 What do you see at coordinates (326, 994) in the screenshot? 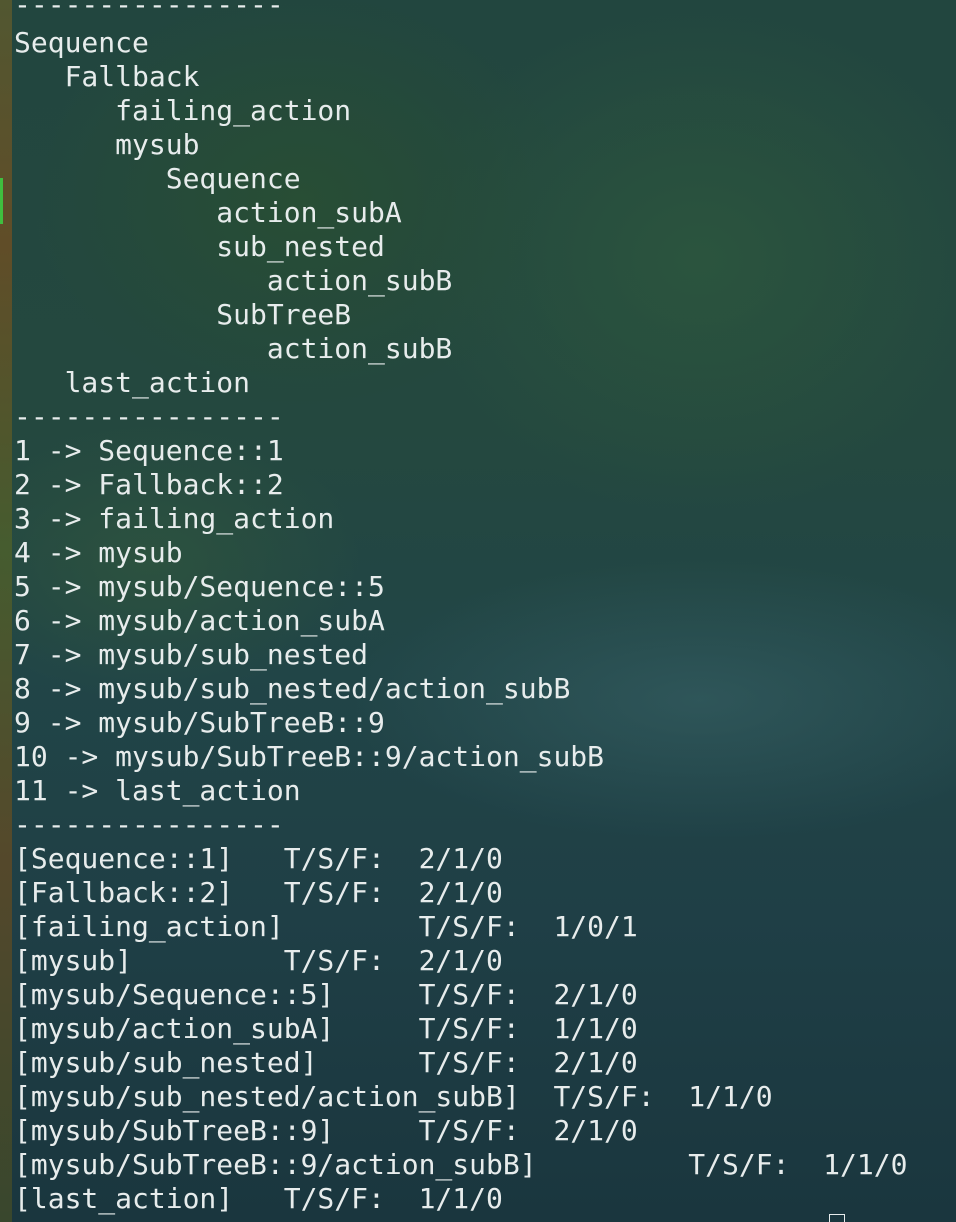
I see `terminal-line: [mysub/Sequence::5] T/S/F: 2/1/0` at bounding box center [326, 994].